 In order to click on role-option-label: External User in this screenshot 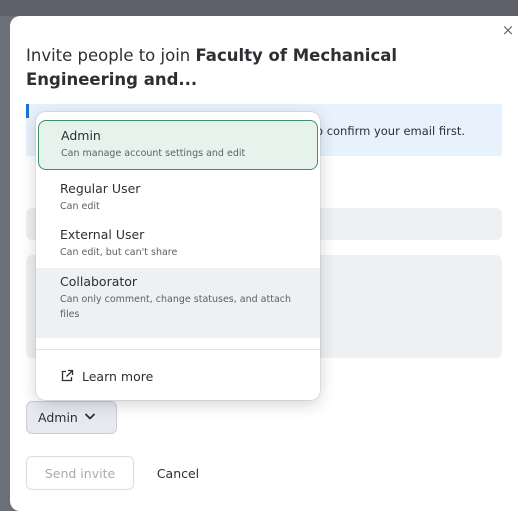, I will do `click(102, 234)`.